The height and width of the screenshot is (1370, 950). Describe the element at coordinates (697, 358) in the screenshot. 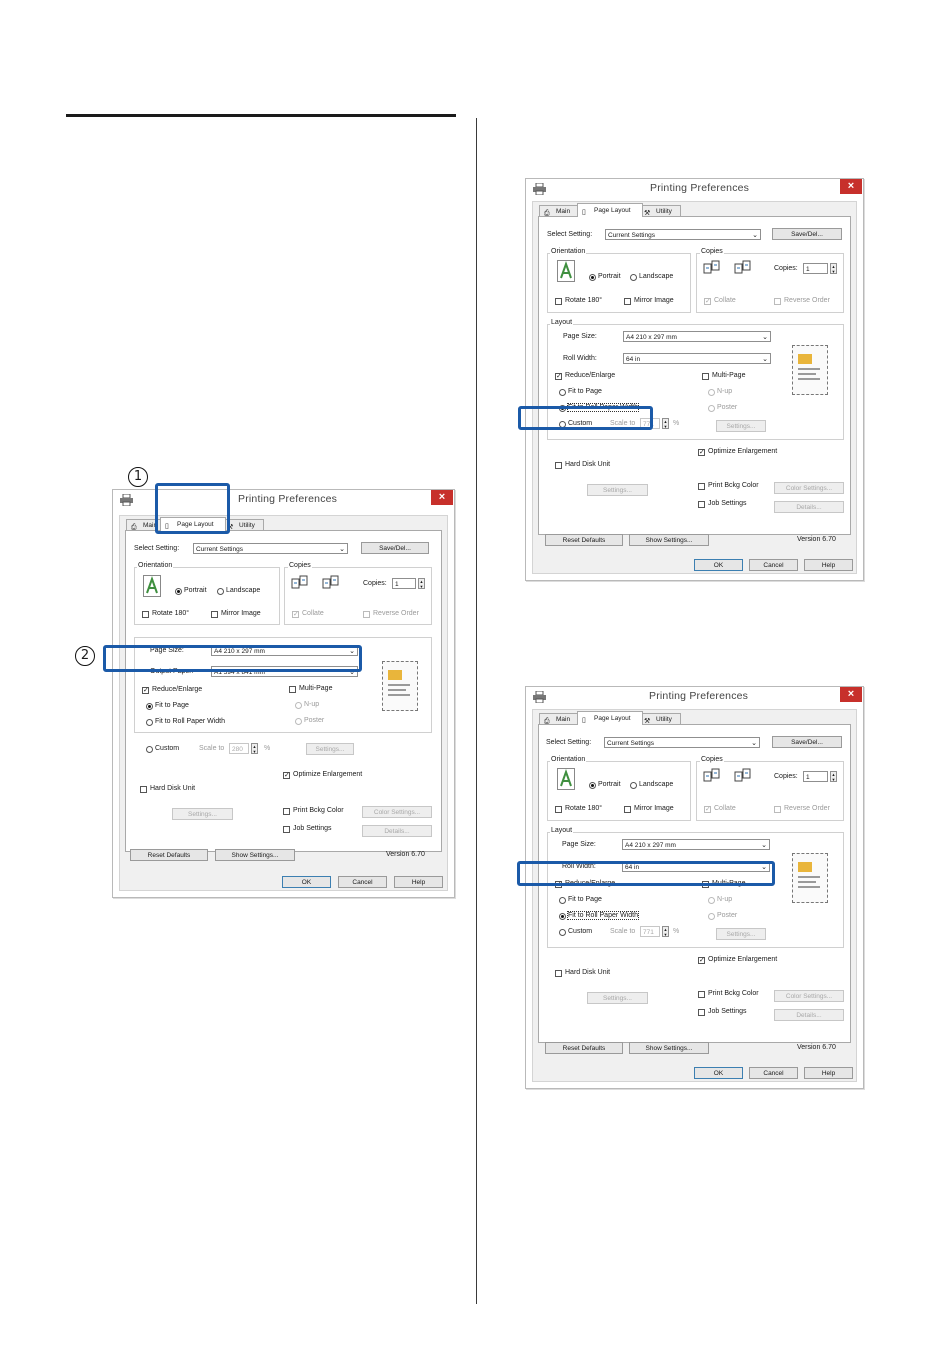

I see `roll-width-combo: 64 in ⌄` at that location.